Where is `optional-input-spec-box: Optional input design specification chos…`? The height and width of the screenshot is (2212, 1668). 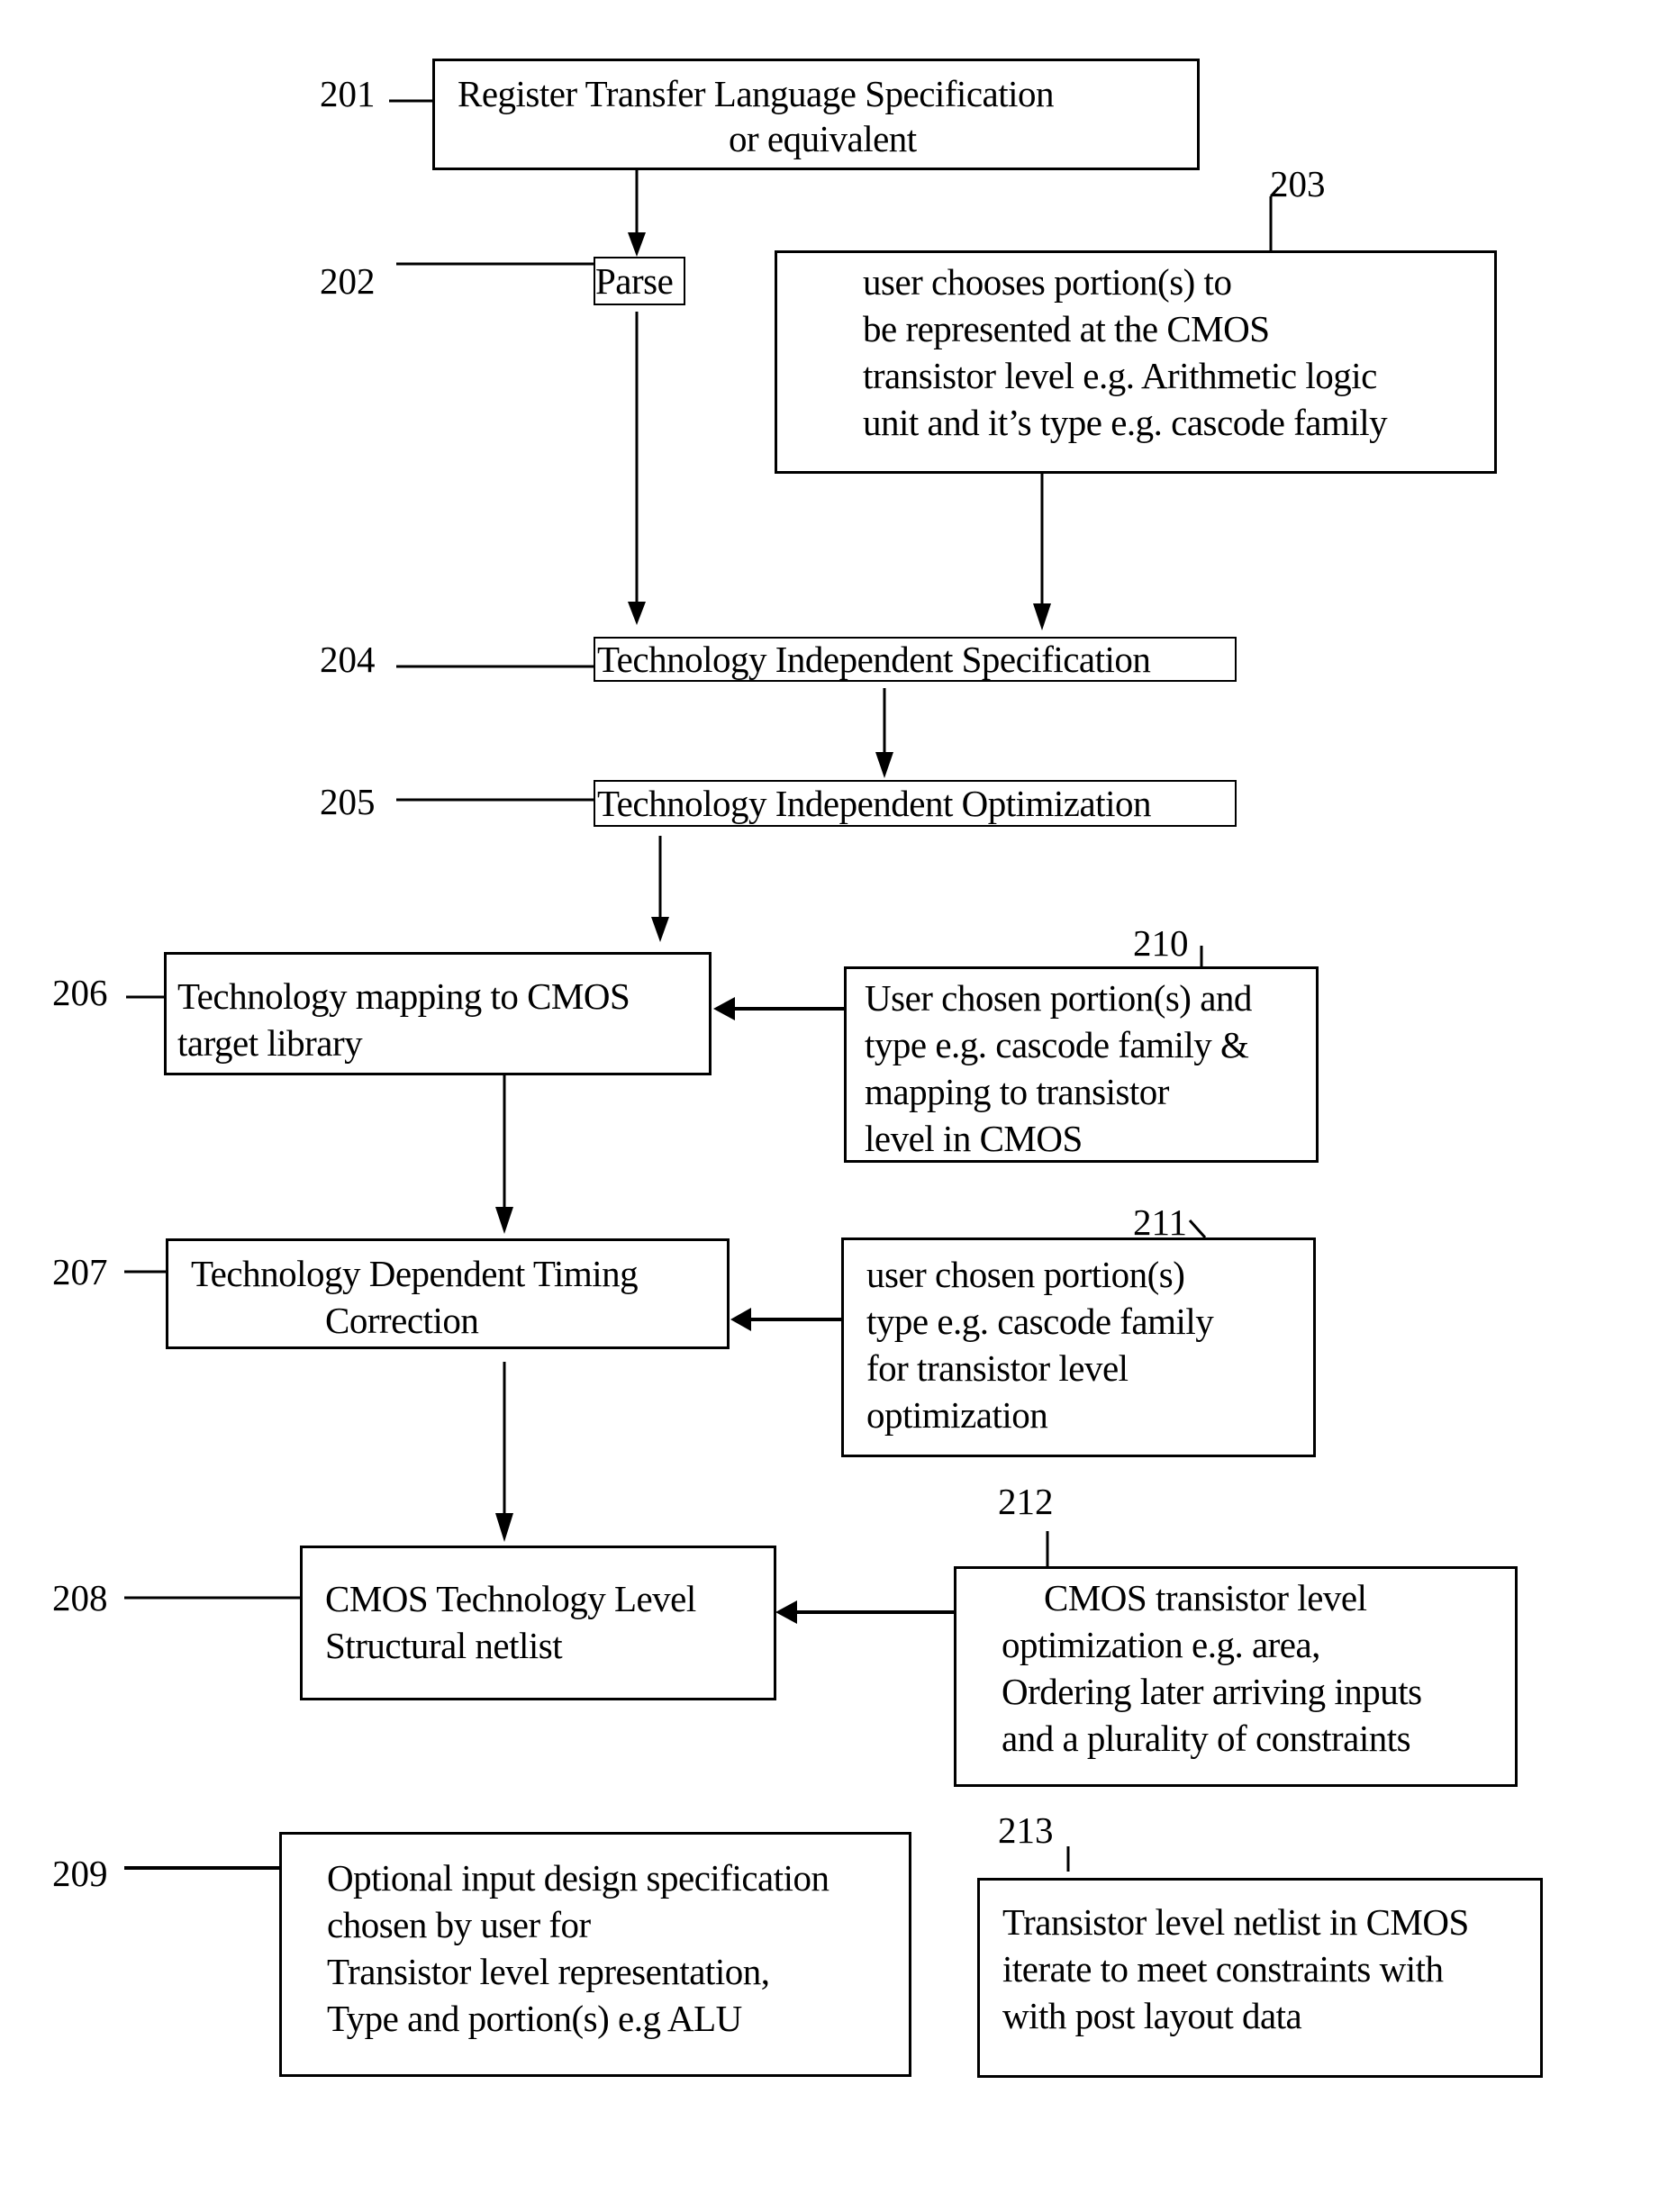
optional-input-spec-box: Optional input design specification chos… is located at coordinates (595, 1955).